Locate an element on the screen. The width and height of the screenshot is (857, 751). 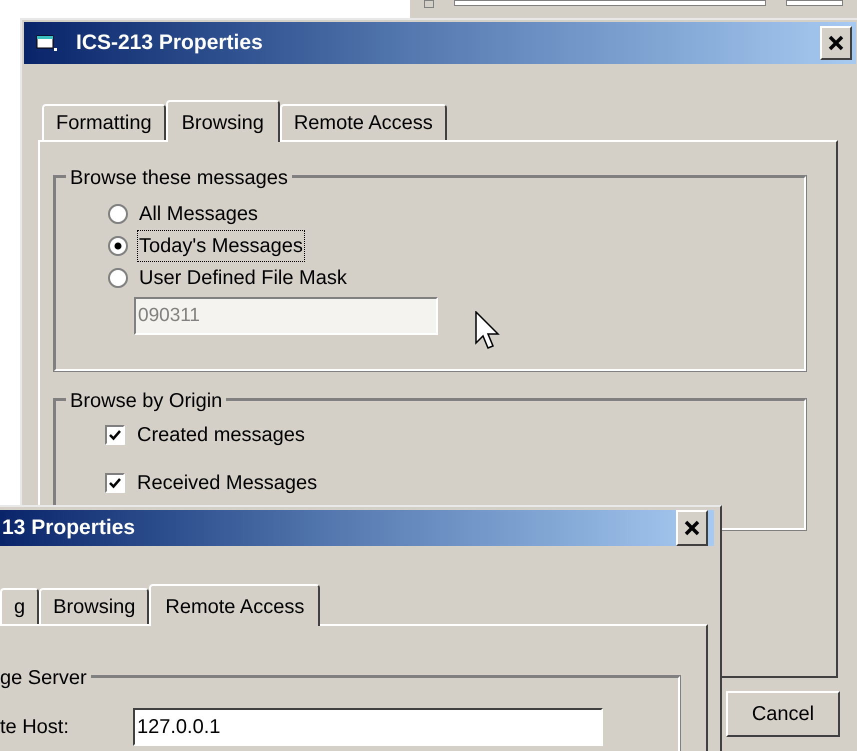
remote-host-field: 127.0.0.1 is located at coordinates (368, 727).